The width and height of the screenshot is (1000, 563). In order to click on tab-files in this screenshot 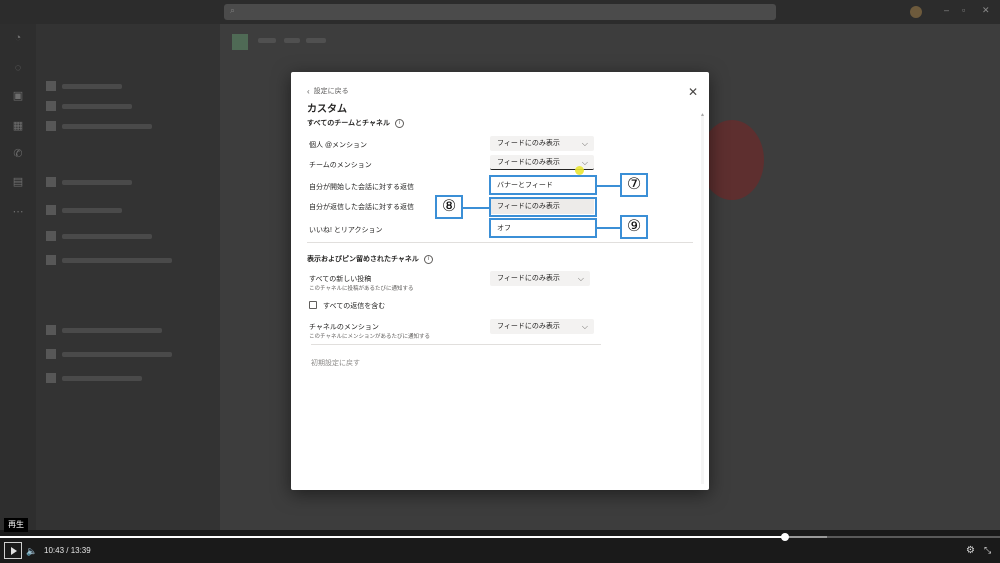, I will do `click(292, 40)`.